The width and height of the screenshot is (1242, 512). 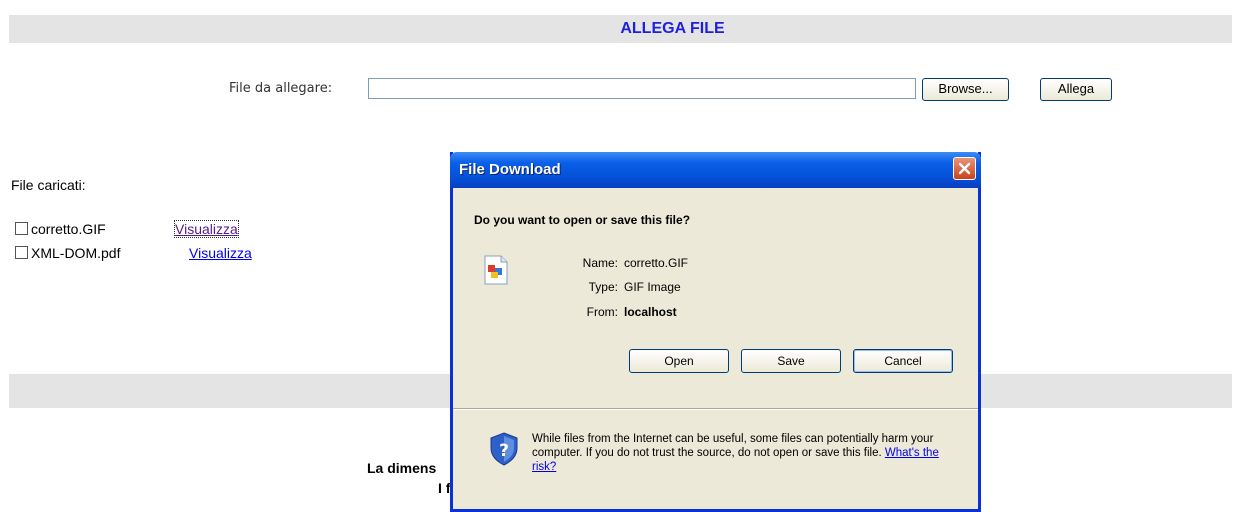 What do you see at coordinates (510, 169) in the screenshot?
I see `dialog-title: File Download` at bounding box center [510, 169].